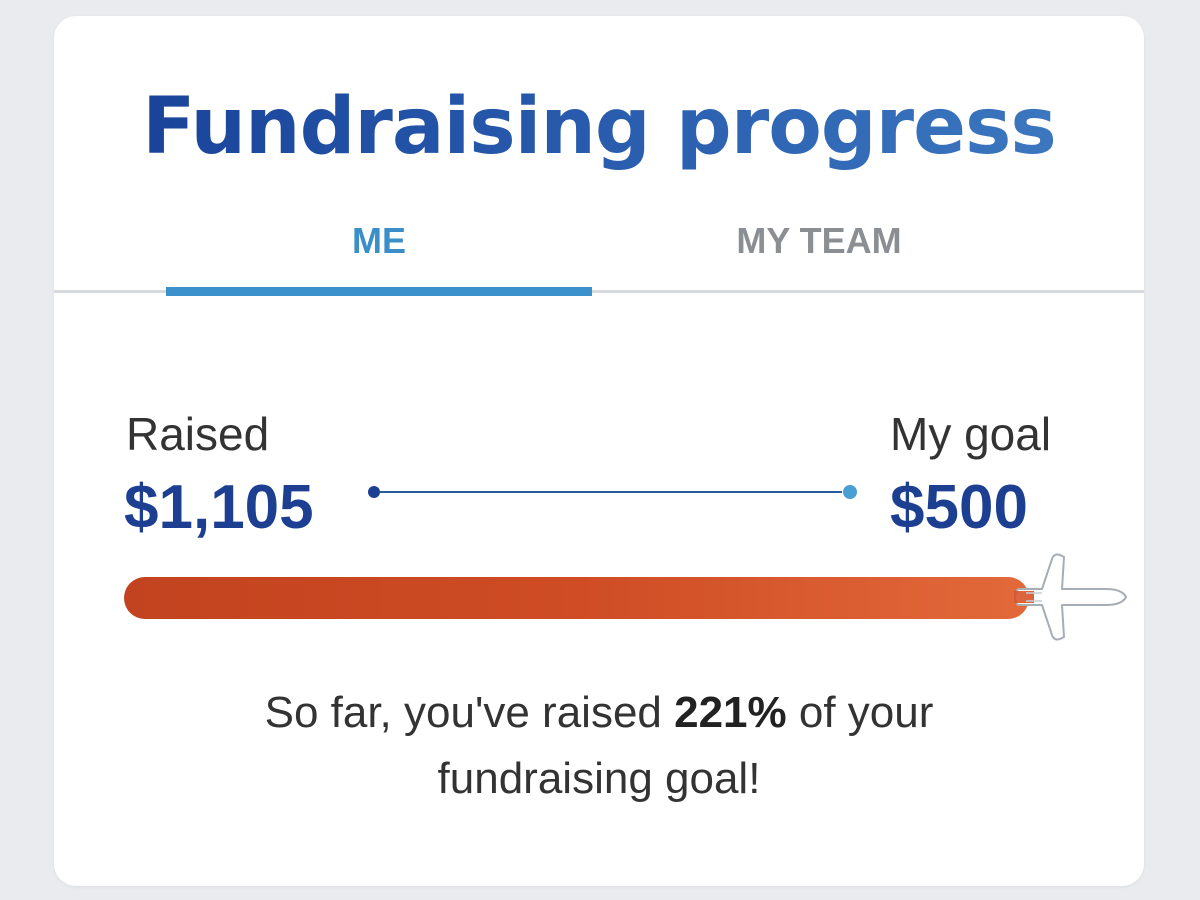  Describe the element at coordinates (374, 492) in the screenshot. I see `connector-start-dot` at that location.